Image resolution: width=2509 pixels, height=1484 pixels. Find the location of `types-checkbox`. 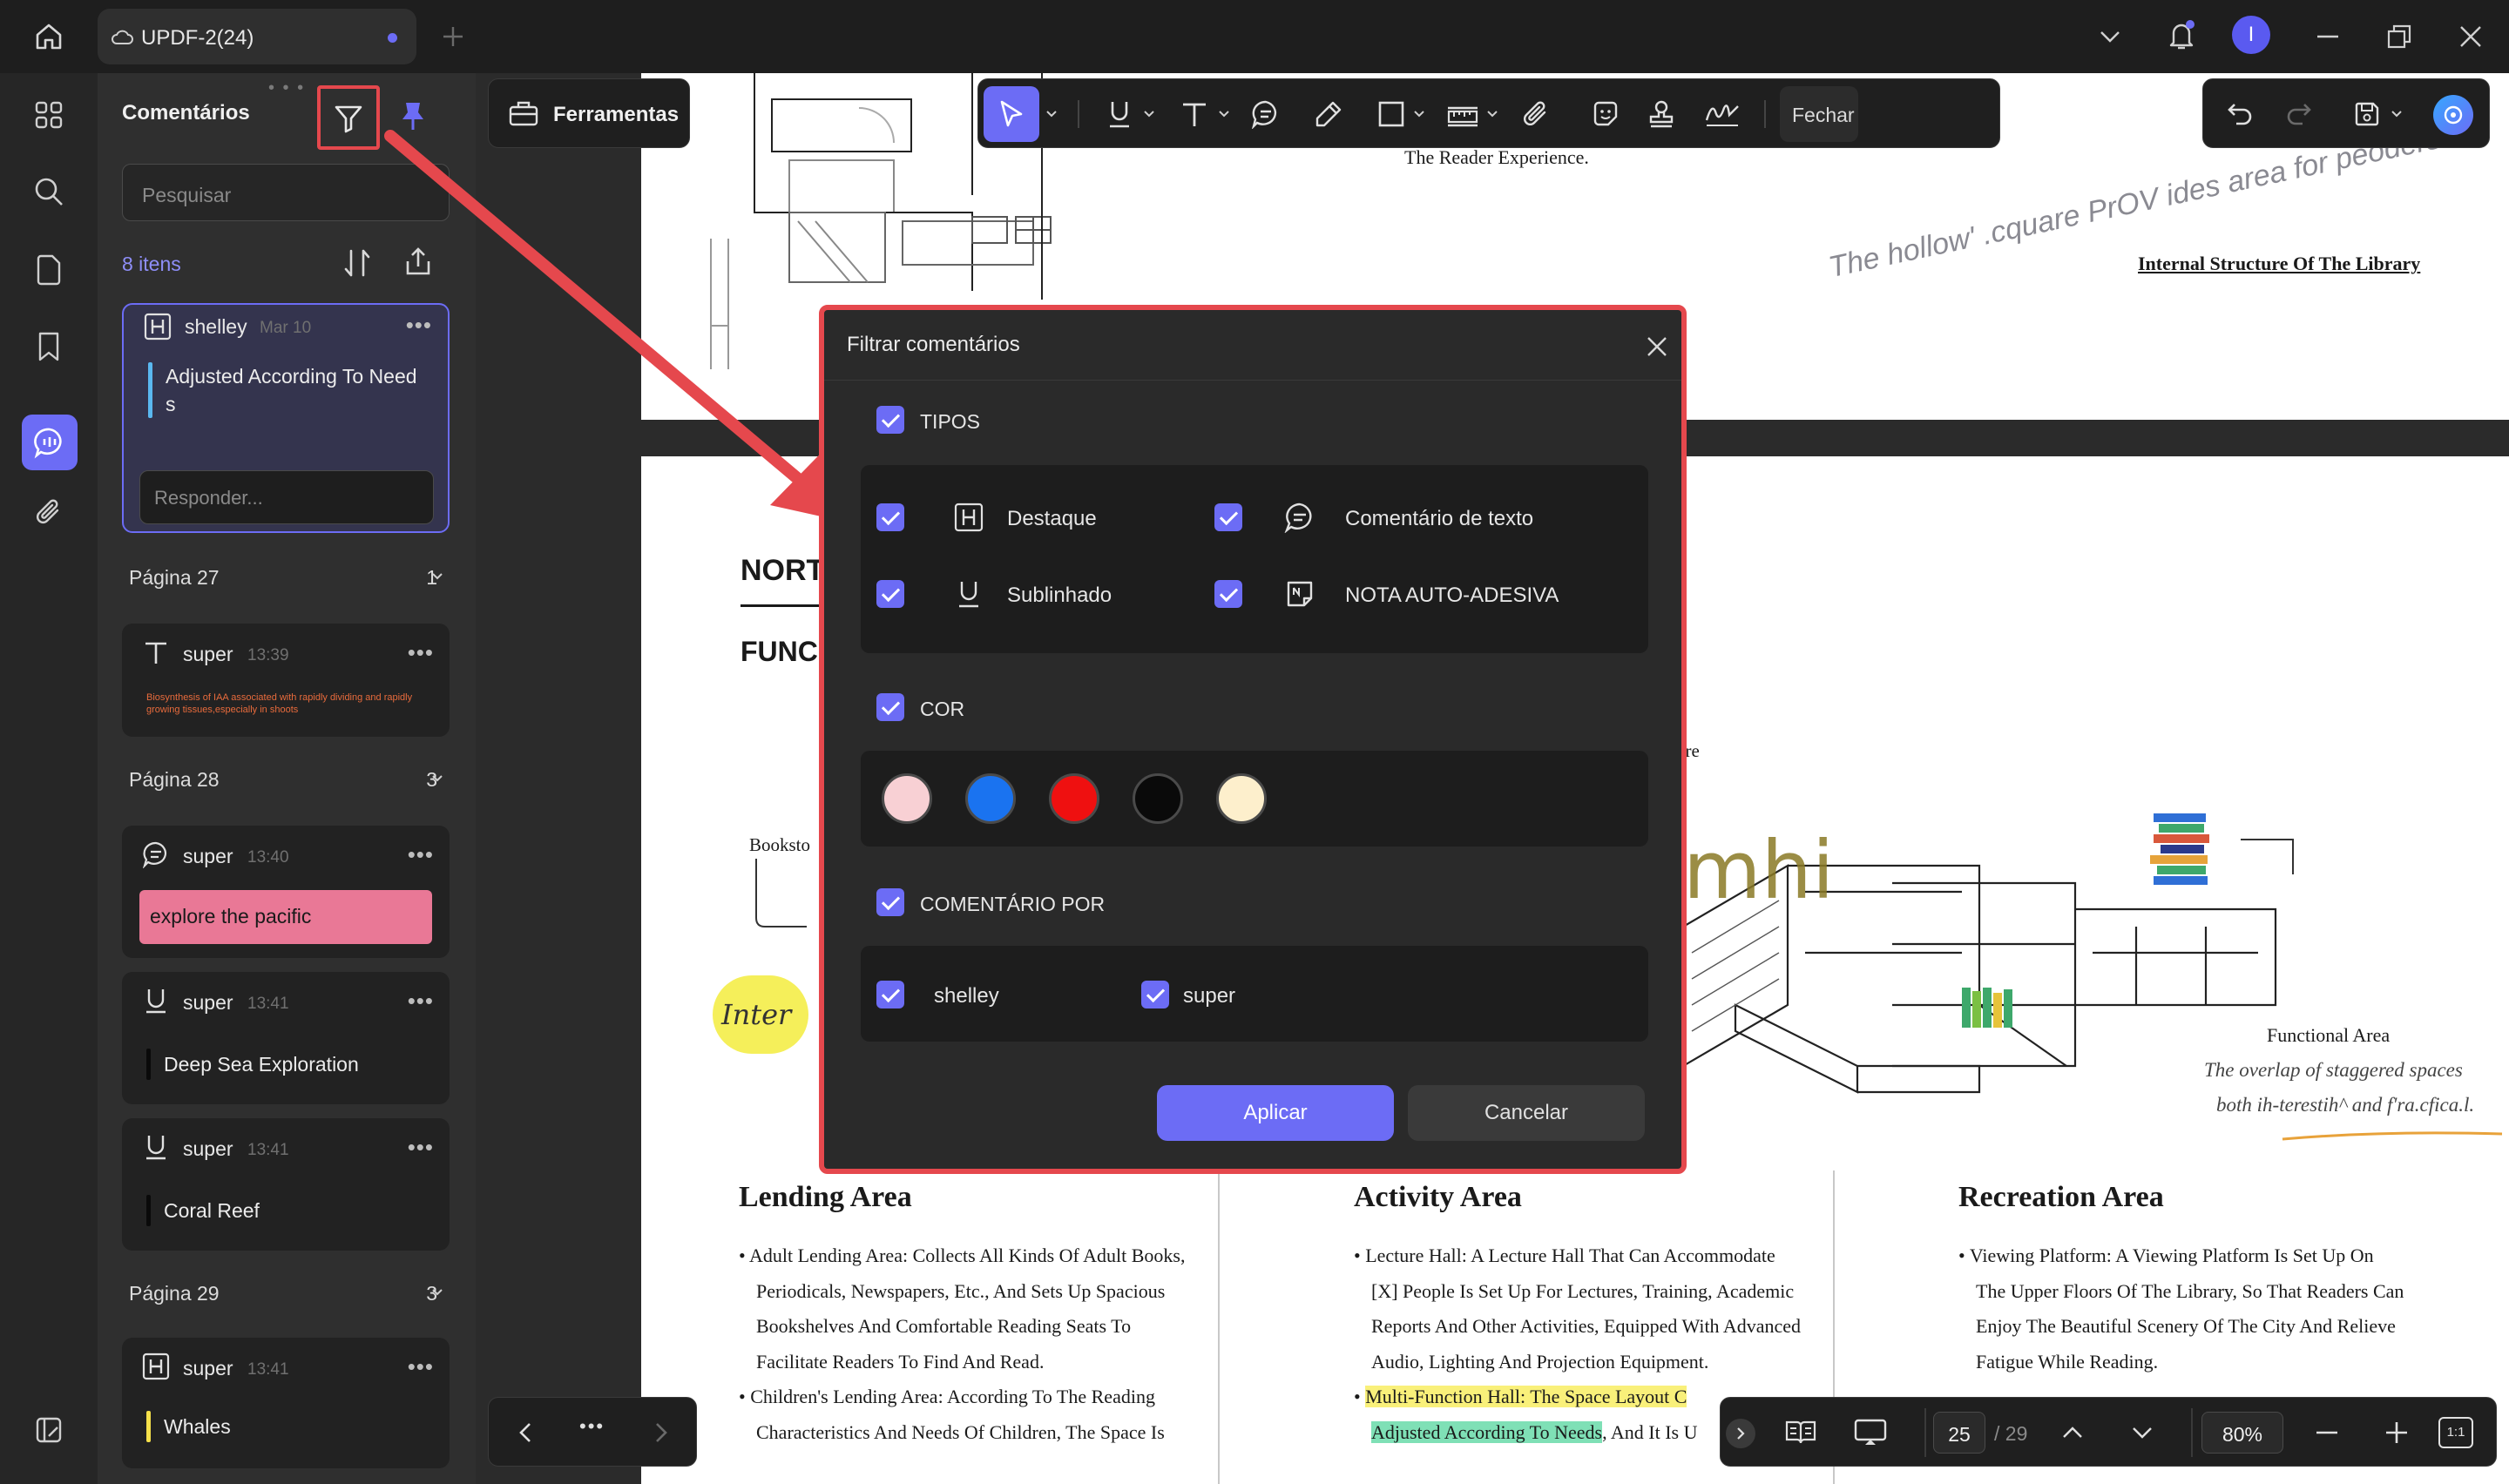

types-checkbox is located at coordinates (890, 420).